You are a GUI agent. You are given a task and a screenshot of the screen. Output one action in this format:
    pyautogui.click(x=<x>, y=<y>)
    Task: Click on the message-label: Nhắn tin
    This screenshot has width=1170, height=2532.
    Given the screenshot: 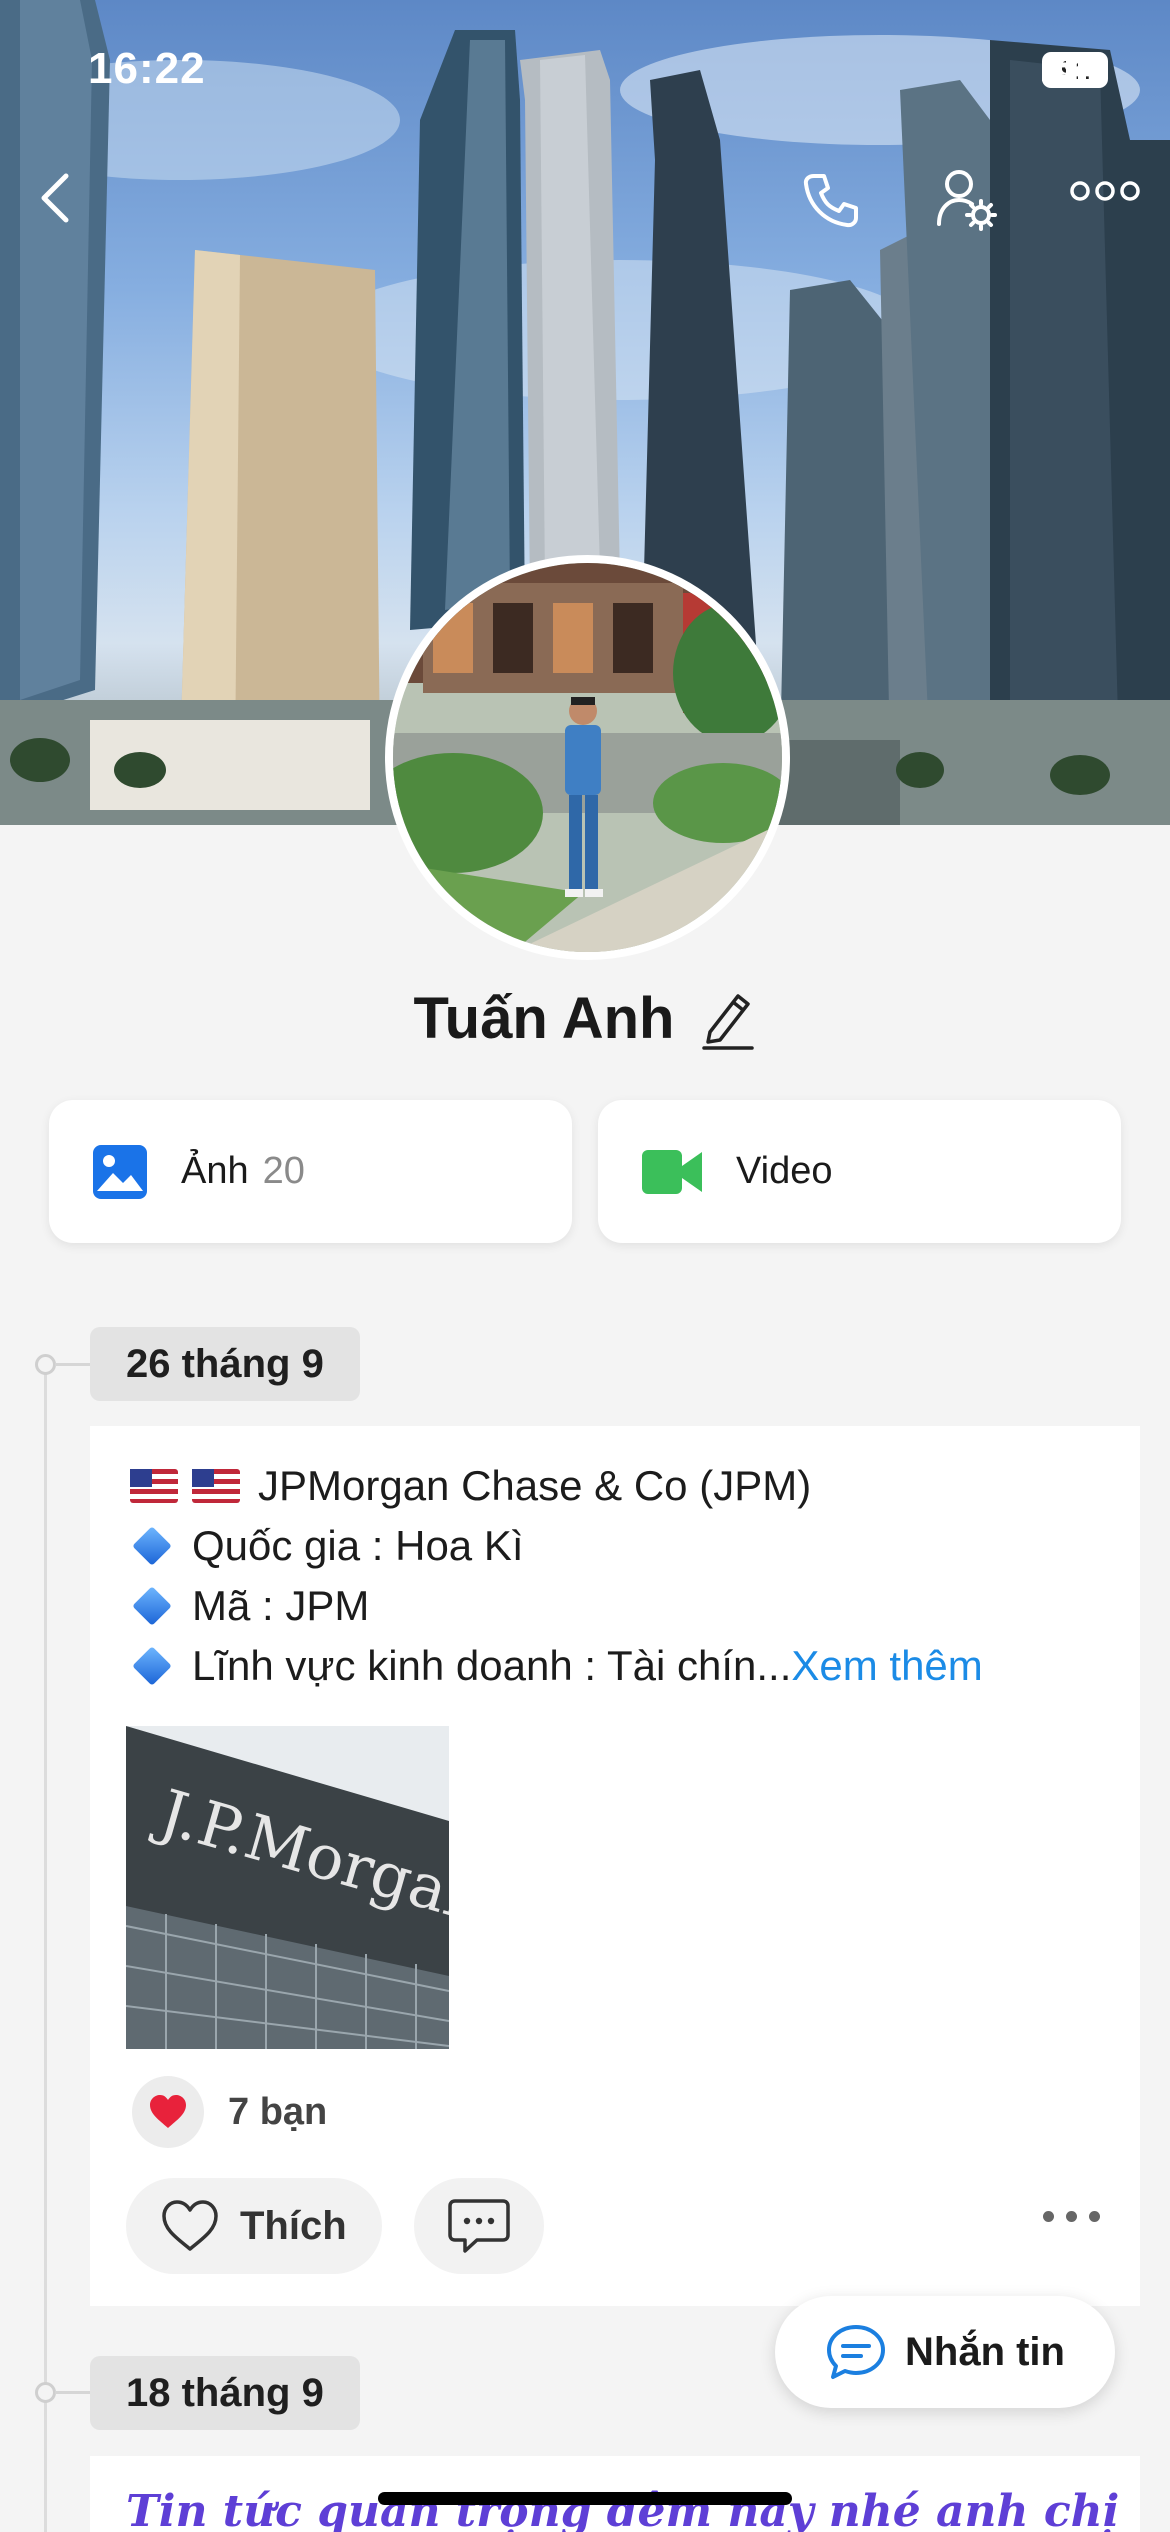 What is the action you would take?
    pyautogui.click(x=985, y=2351)
    